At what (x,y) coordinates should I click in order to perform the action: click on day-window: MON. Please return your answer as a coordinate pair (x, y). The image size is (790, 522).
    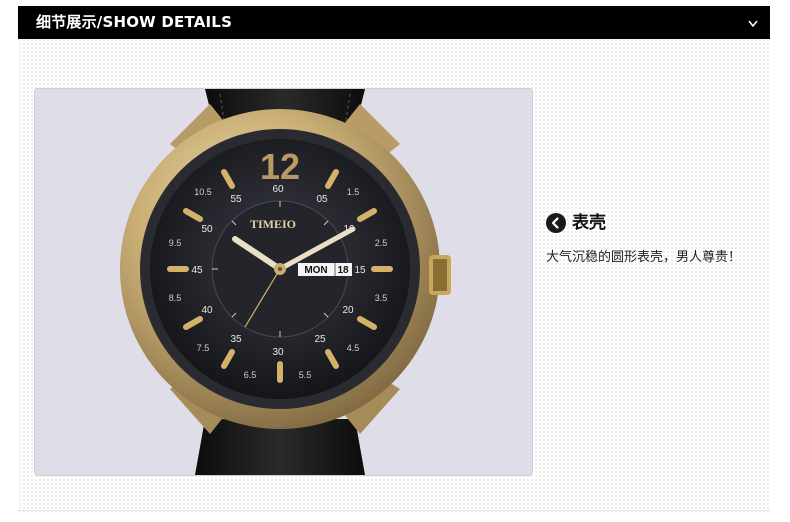
    Looking at the image, I should click on (315, 270).